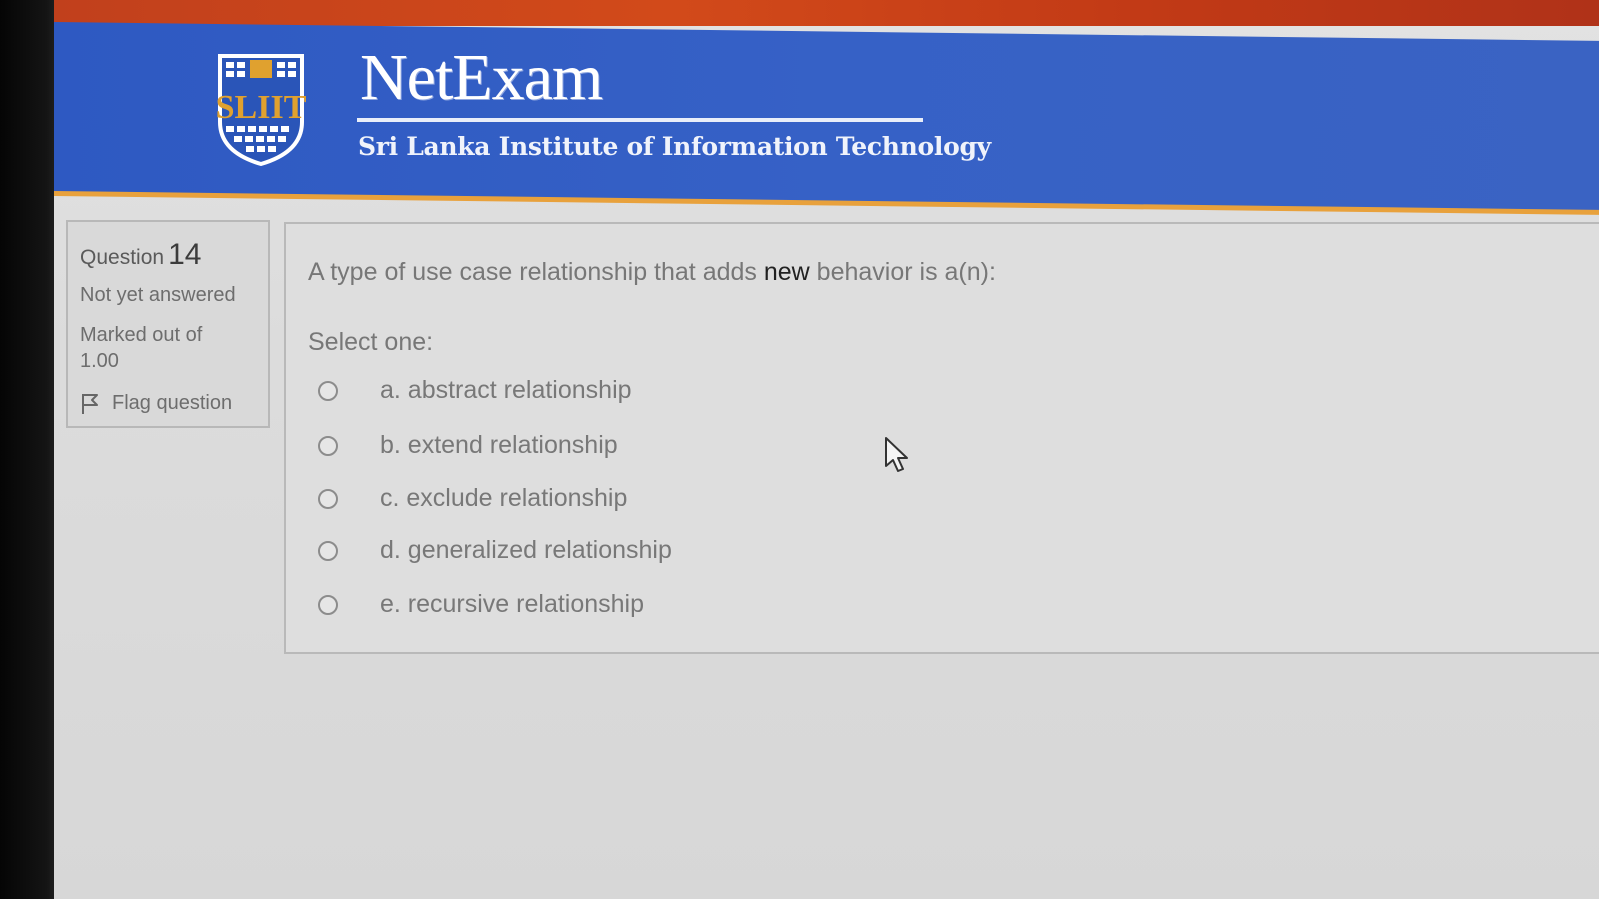 This screenshot has height=899, width=1599. I want to click on answer-option-d: d. generalized relationship, so click(495, 550).